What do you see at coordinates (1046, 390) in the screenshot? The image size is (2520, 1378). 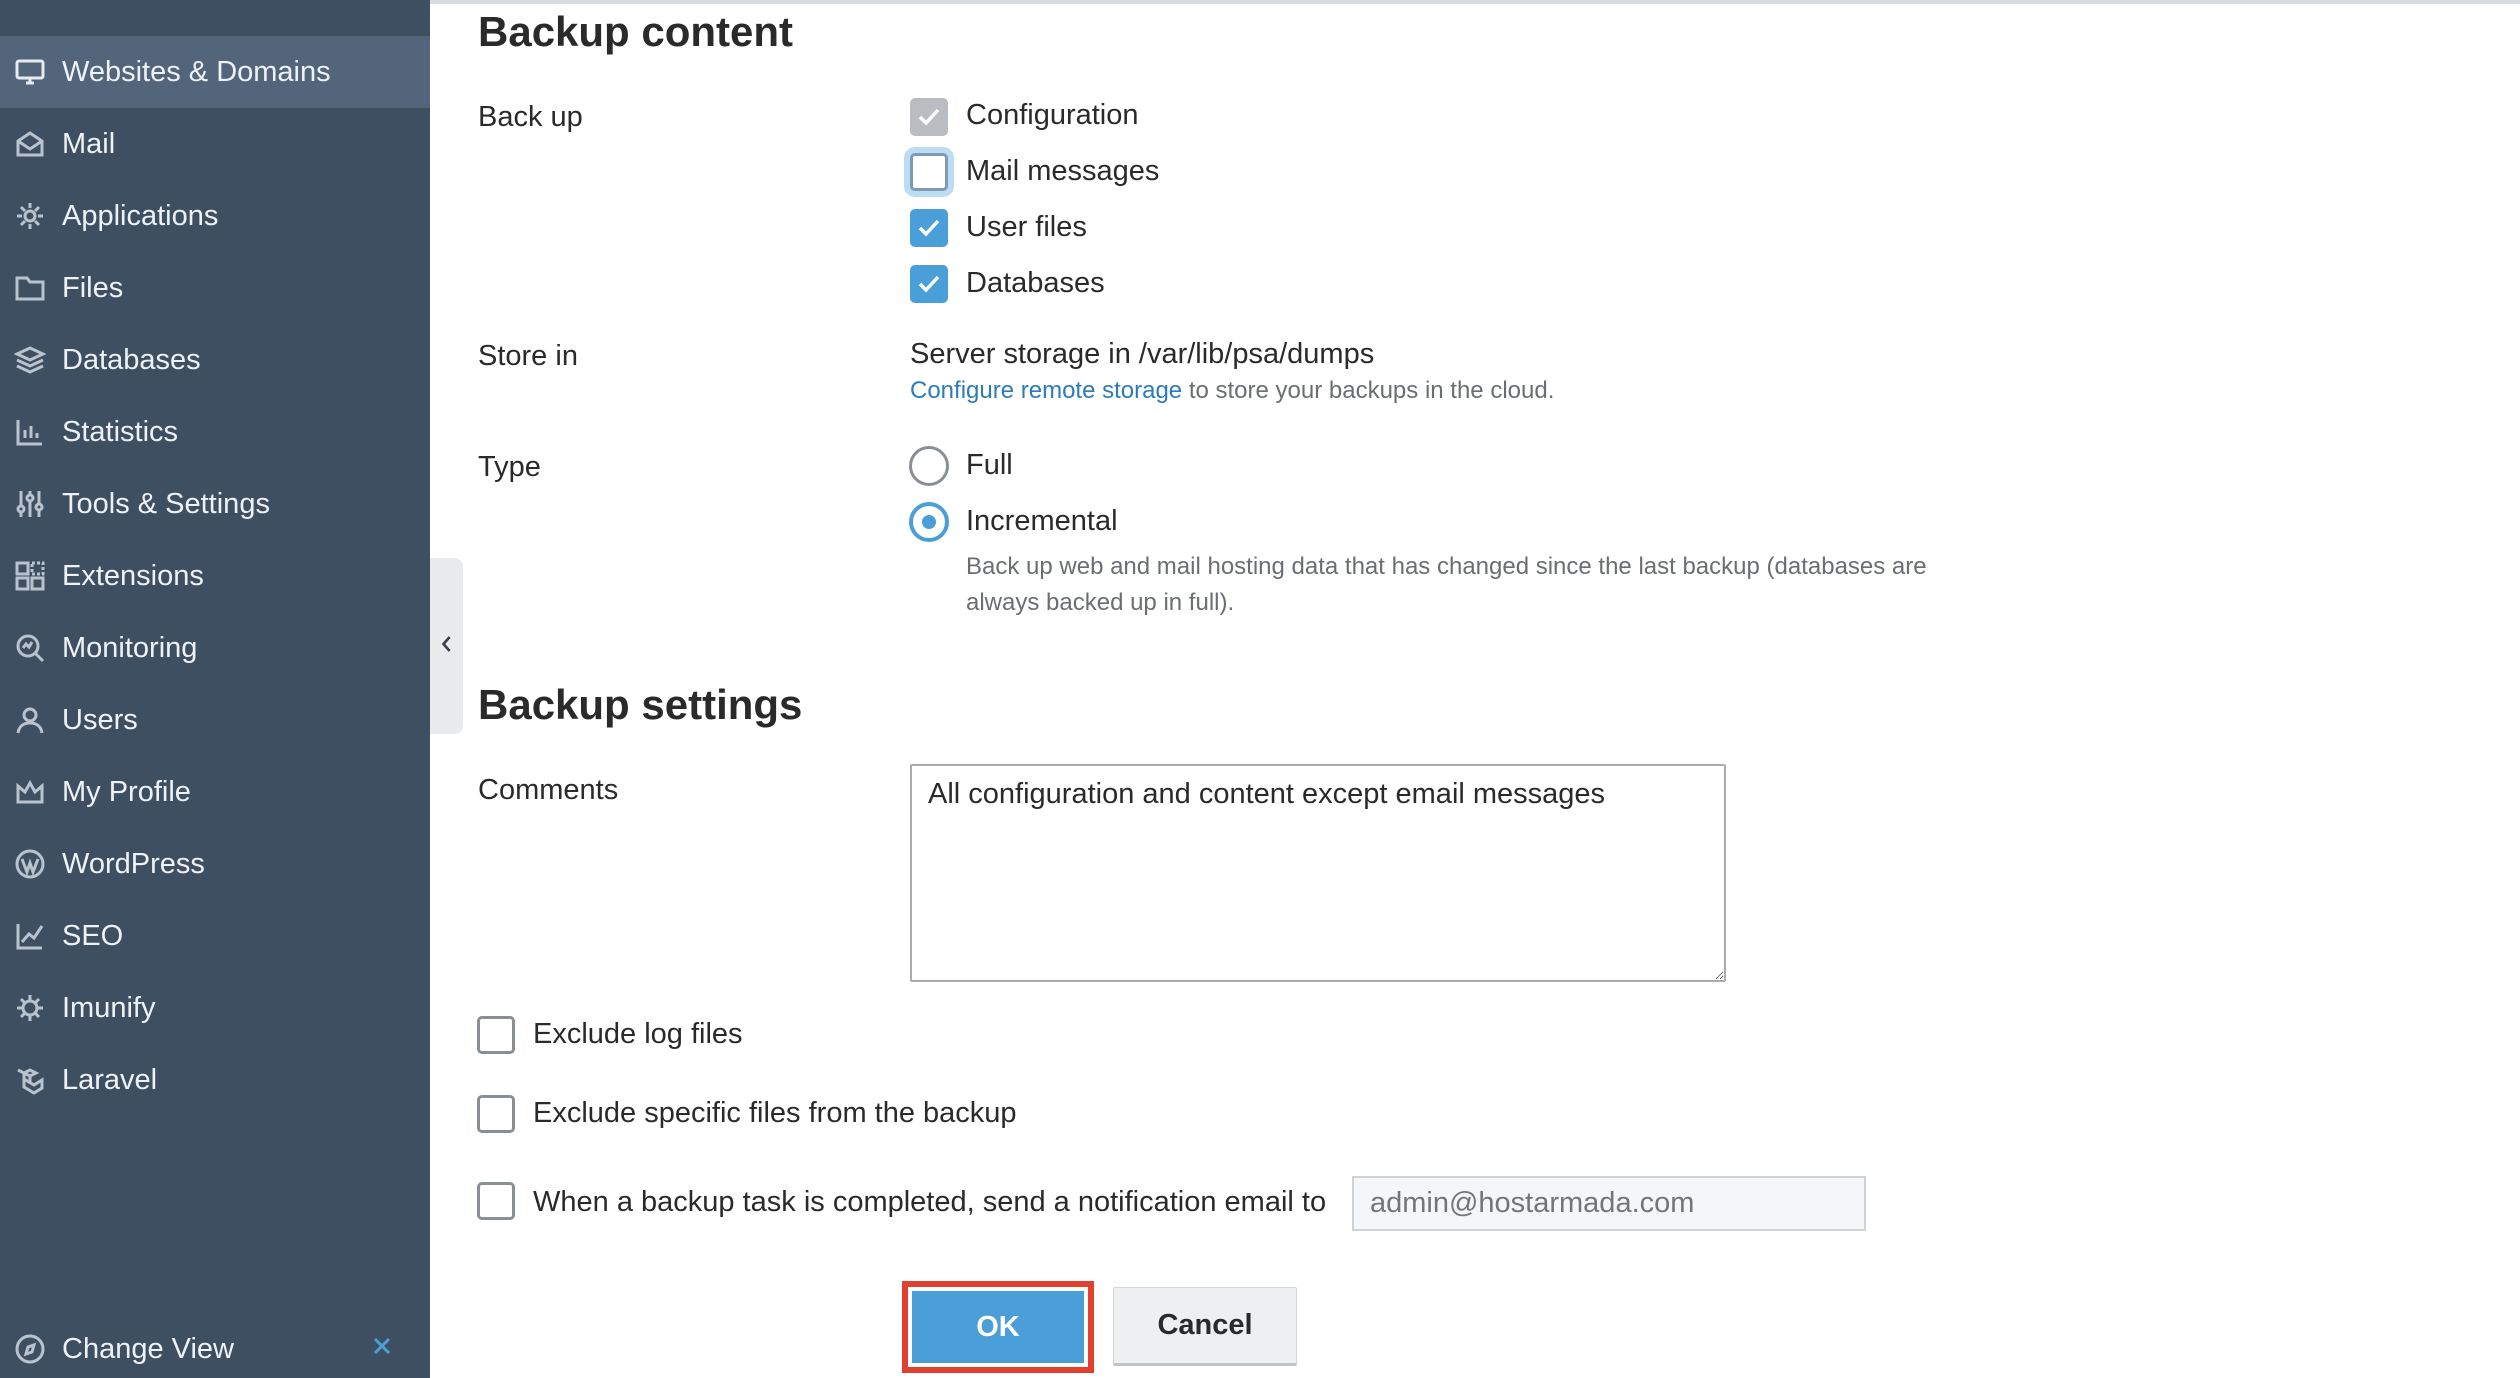 I see `configure-remote-storage-link: Configure remote storage` at bounding box center [1046, 390].